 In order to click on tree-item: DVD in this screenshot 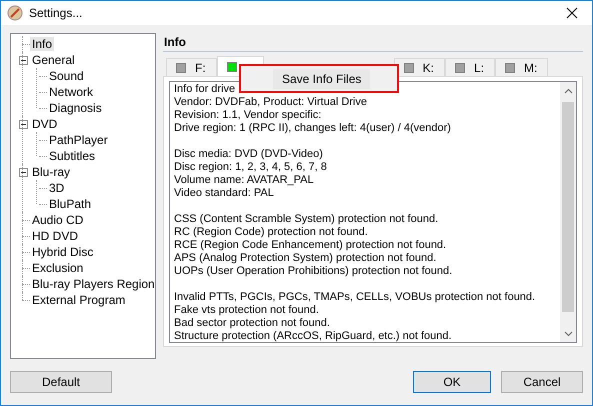, I will do `click(45, 124)`.